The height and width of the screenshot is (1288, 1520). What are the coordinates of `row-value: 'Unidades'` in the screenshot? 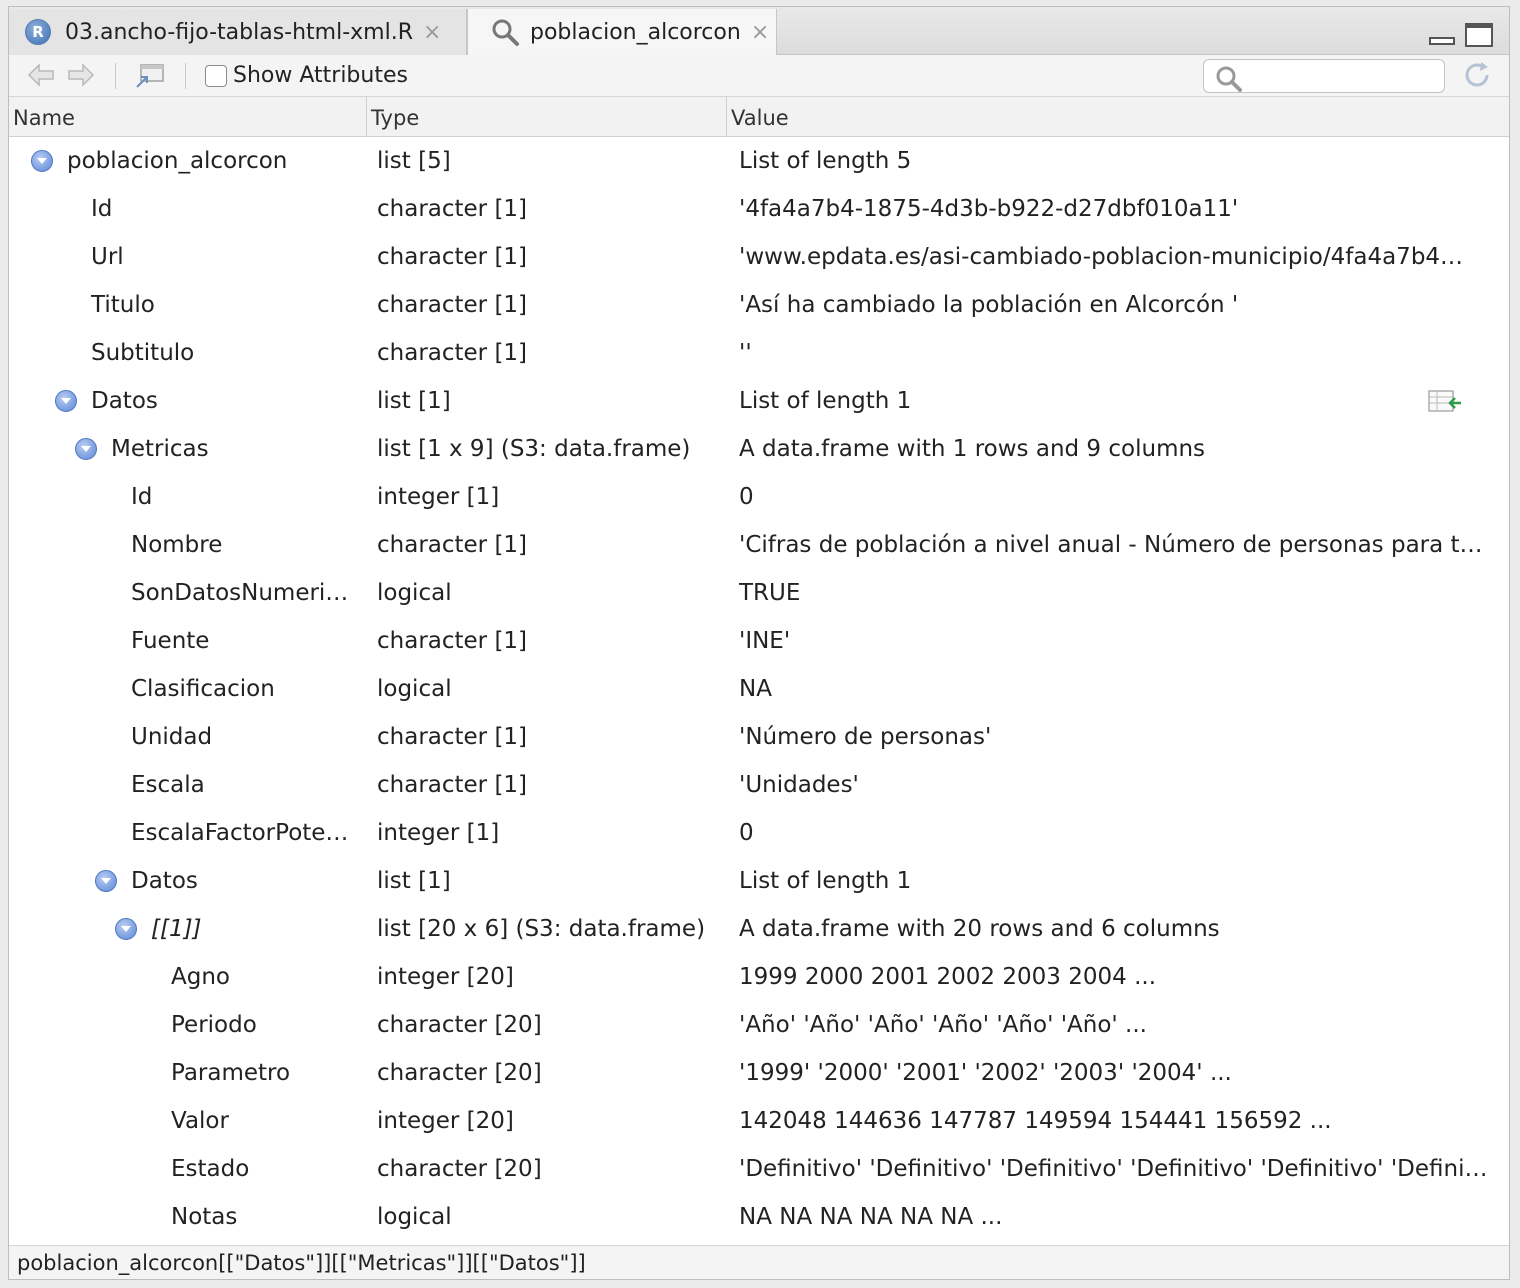 It's located at (799, 785).